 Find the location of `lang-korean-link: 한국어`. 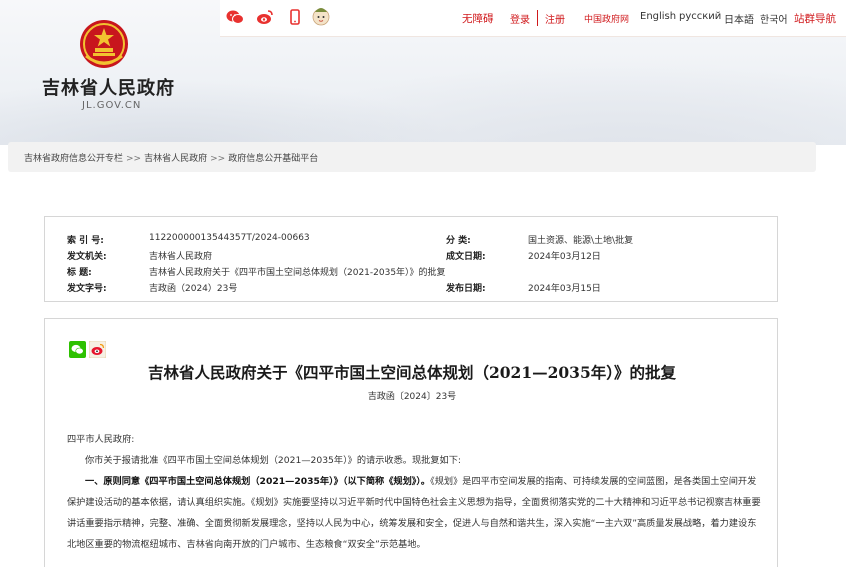

lang-korean-link: 한국어 is located at coordinates (774, 18).